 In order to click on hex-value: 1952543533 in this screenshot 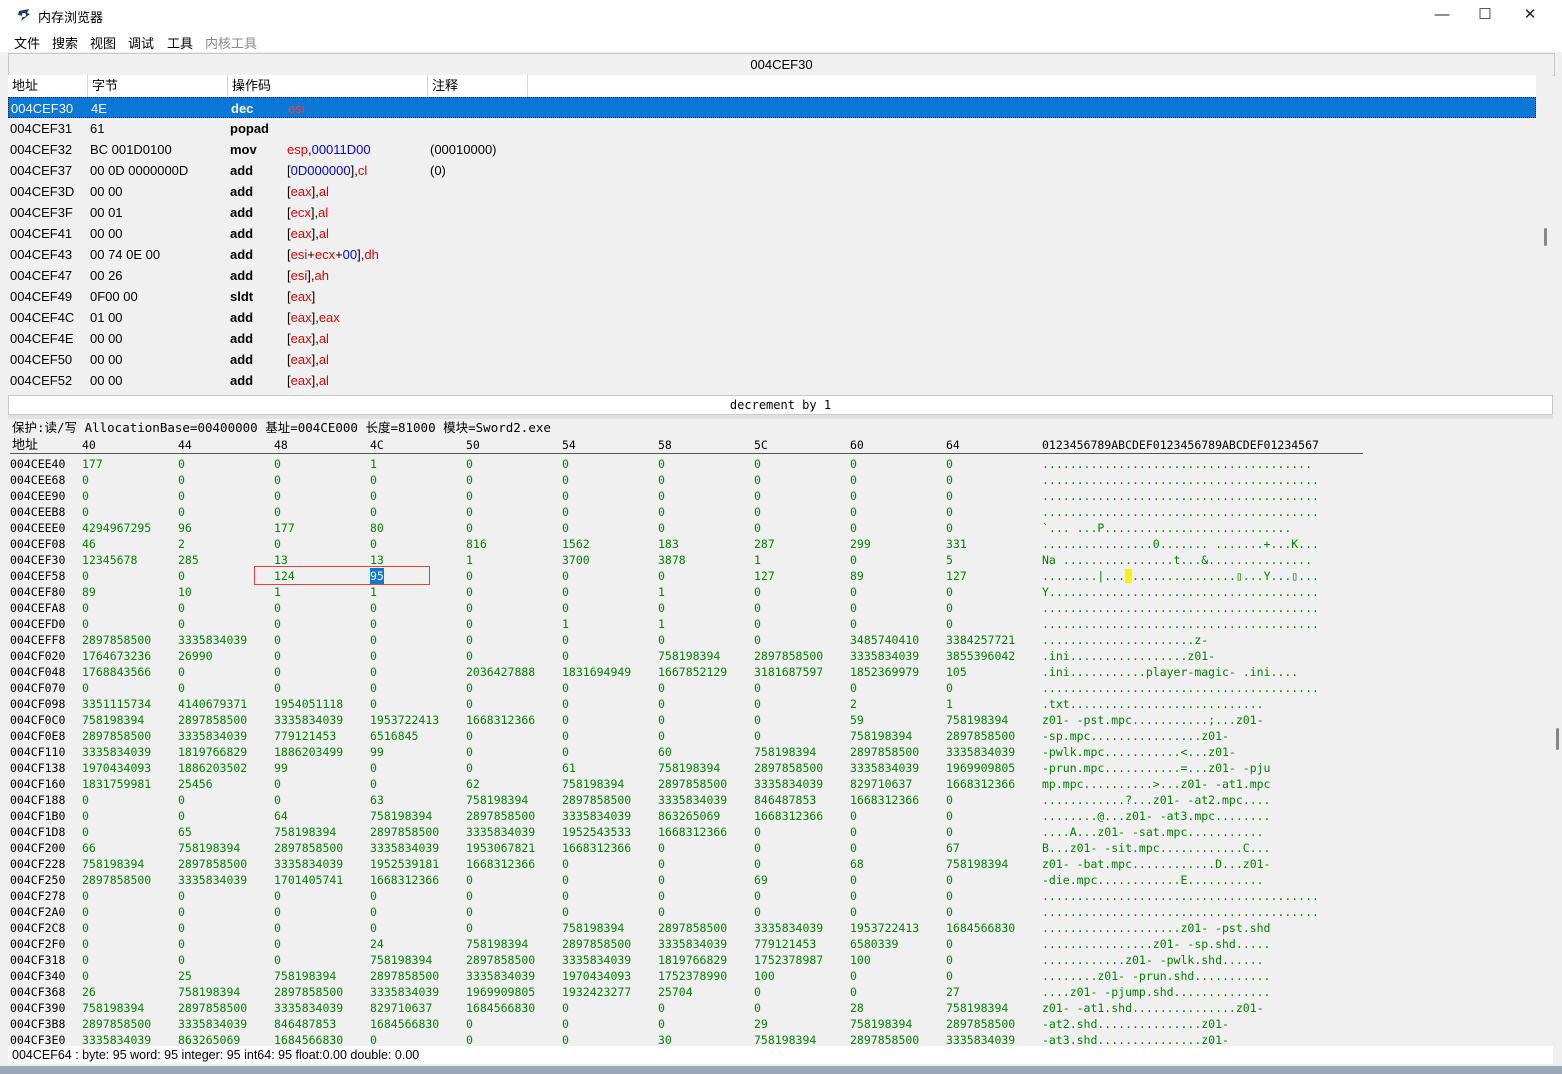, I will do `click(596, 832)`.